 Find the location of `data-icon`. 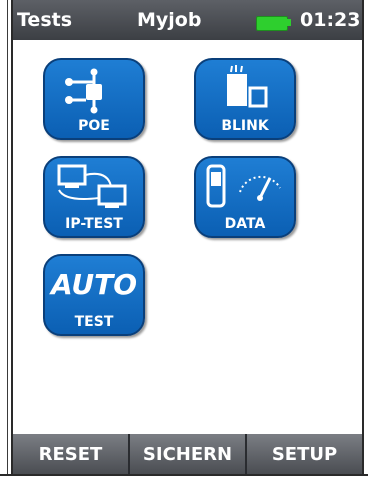

data-icon is located at coordinates (243, 186).